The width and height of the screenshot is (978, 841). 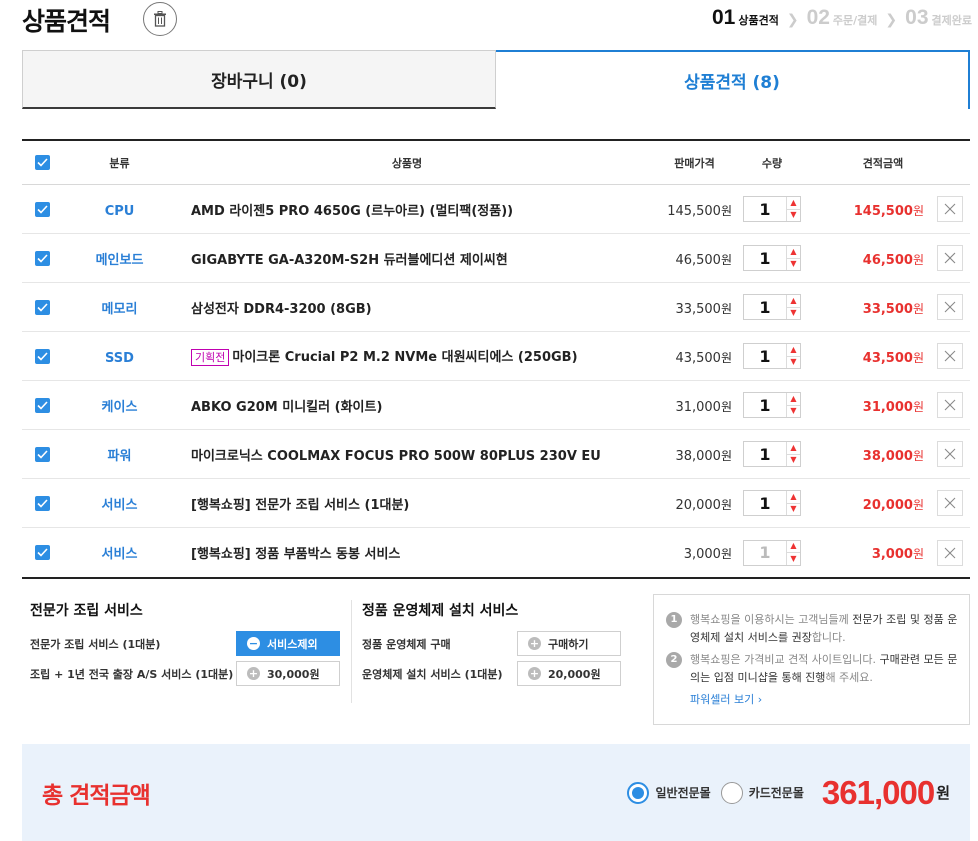 I want to click on total-bar: 총 견적금액 일반전문몰 카드전문몰 361,000 원, so click(x=496, y=792).